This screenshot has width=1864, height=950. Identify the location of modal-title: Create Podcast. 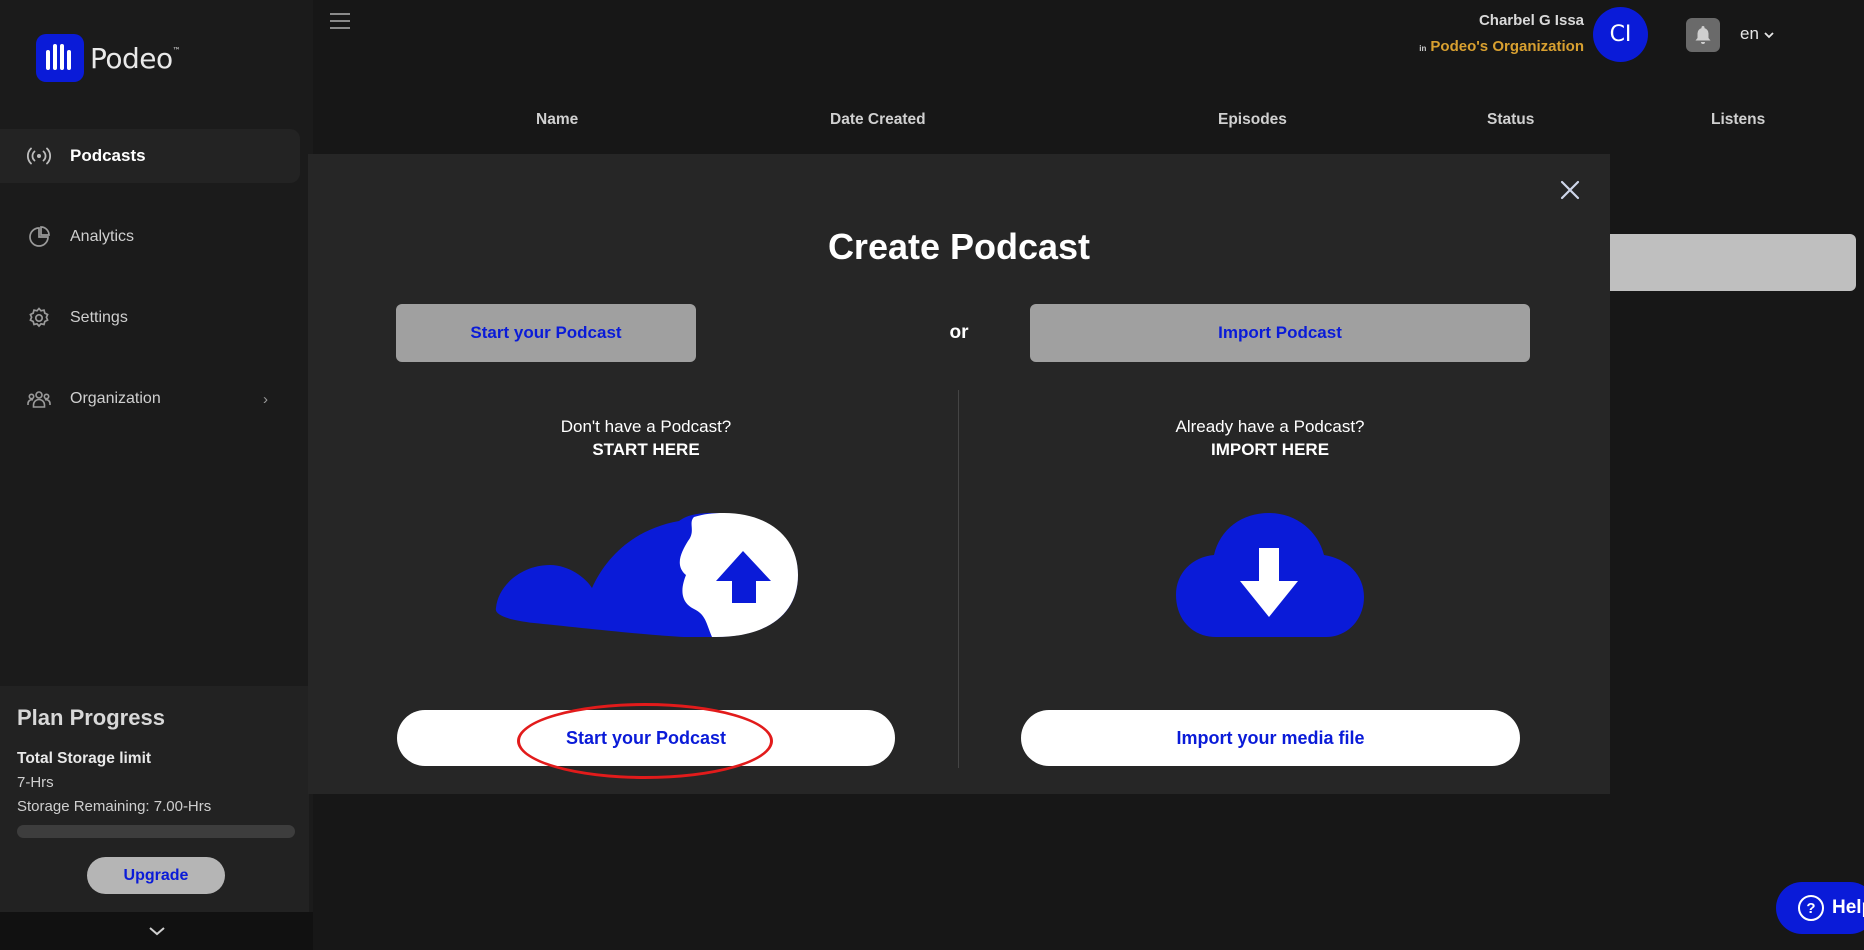
(959, 246).